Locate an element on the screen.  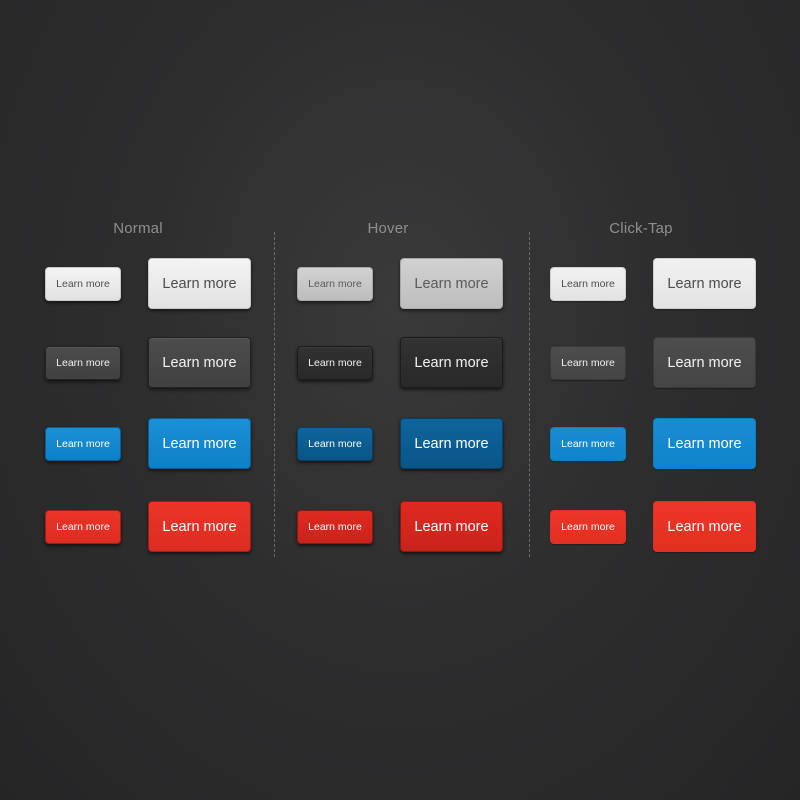
column-header-normal: Normal is located at coordinates (138, 228).